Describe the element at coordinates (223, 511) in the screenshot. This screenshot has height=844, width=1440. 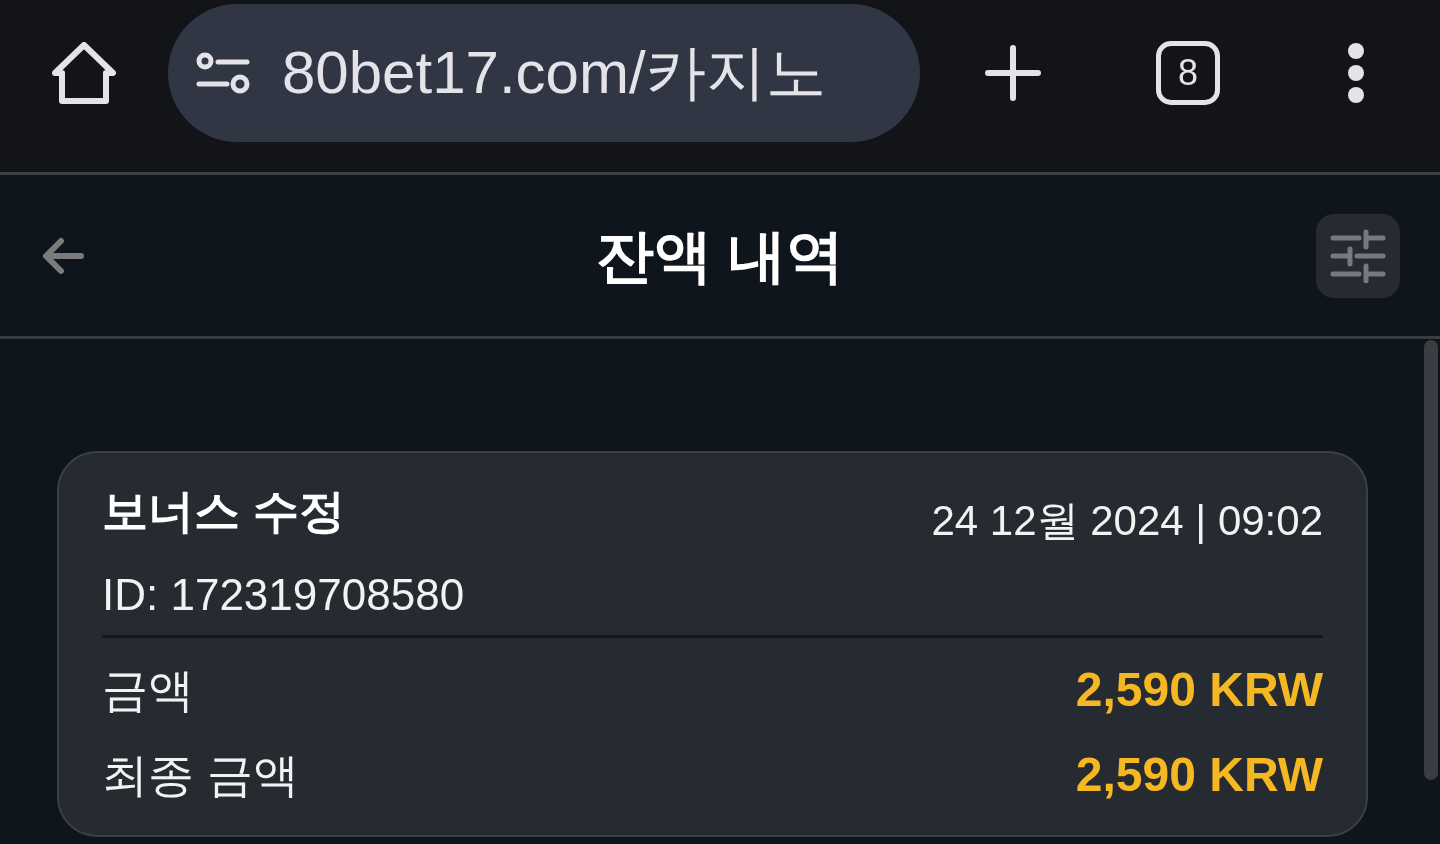
I see `transaction-title: 보너스 수정` at that location.